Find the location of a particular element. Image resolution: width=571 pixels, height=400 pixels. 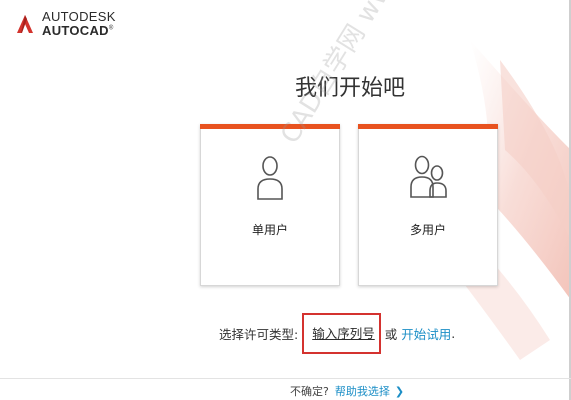

or-separator: 或 is located at coordinates (391, 334).